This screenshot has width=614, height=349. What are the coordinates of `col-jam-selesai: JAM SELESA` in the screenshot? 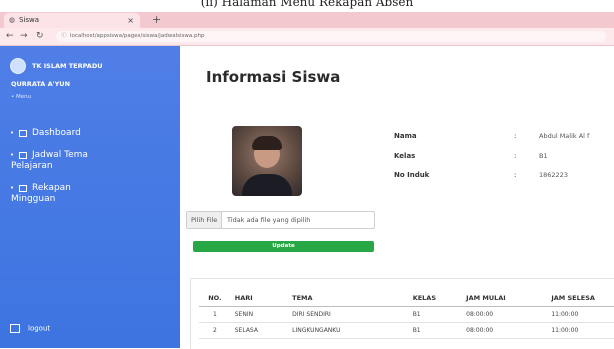 It's located at (580, 298).